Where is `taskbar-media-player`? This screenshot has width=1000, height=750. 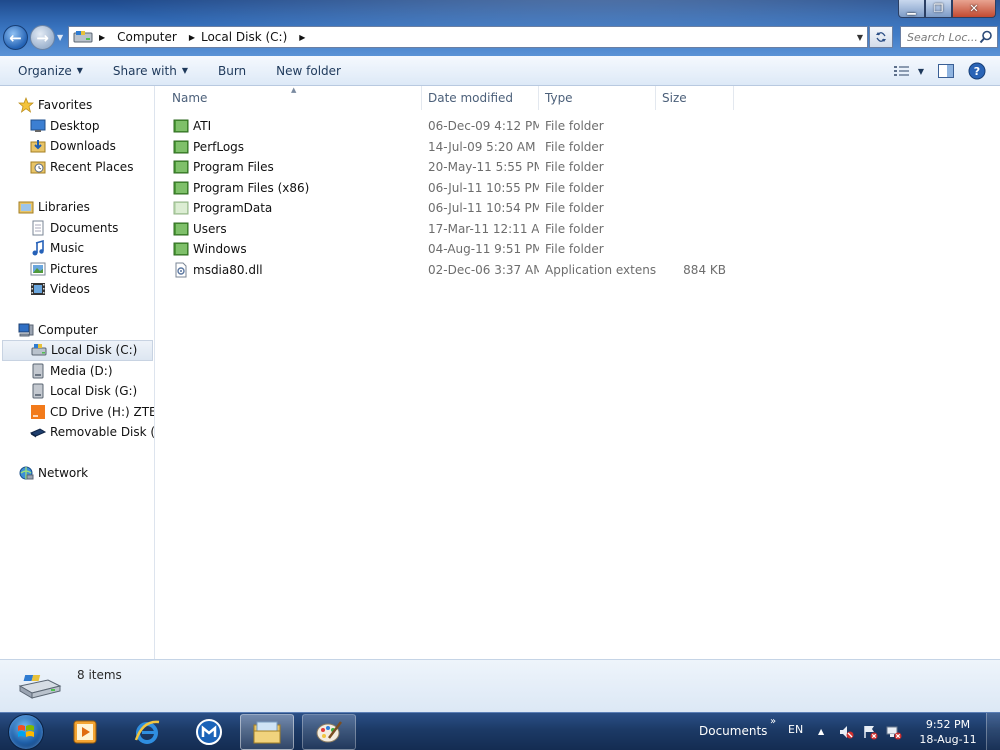
taskbar-media-player is located at coordinates (85, 732).